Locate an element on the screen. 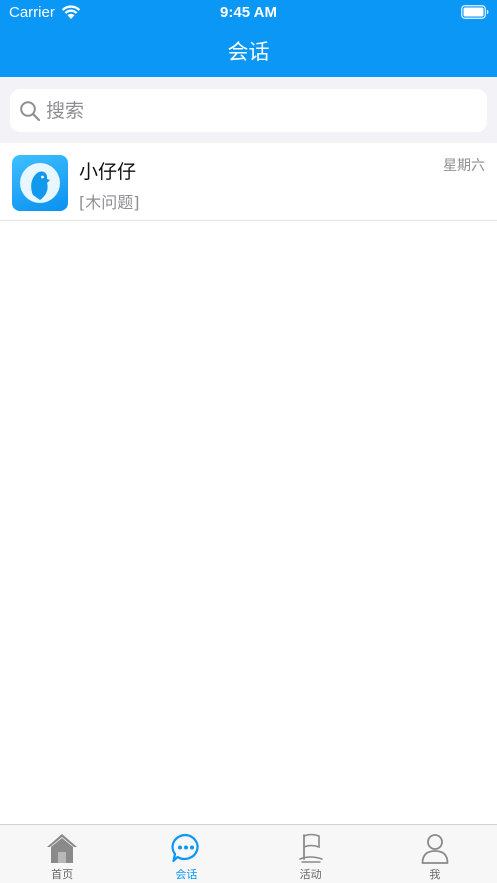 This screenshot has width=497, height=883. search-icon is located at coordinates (30, 110).